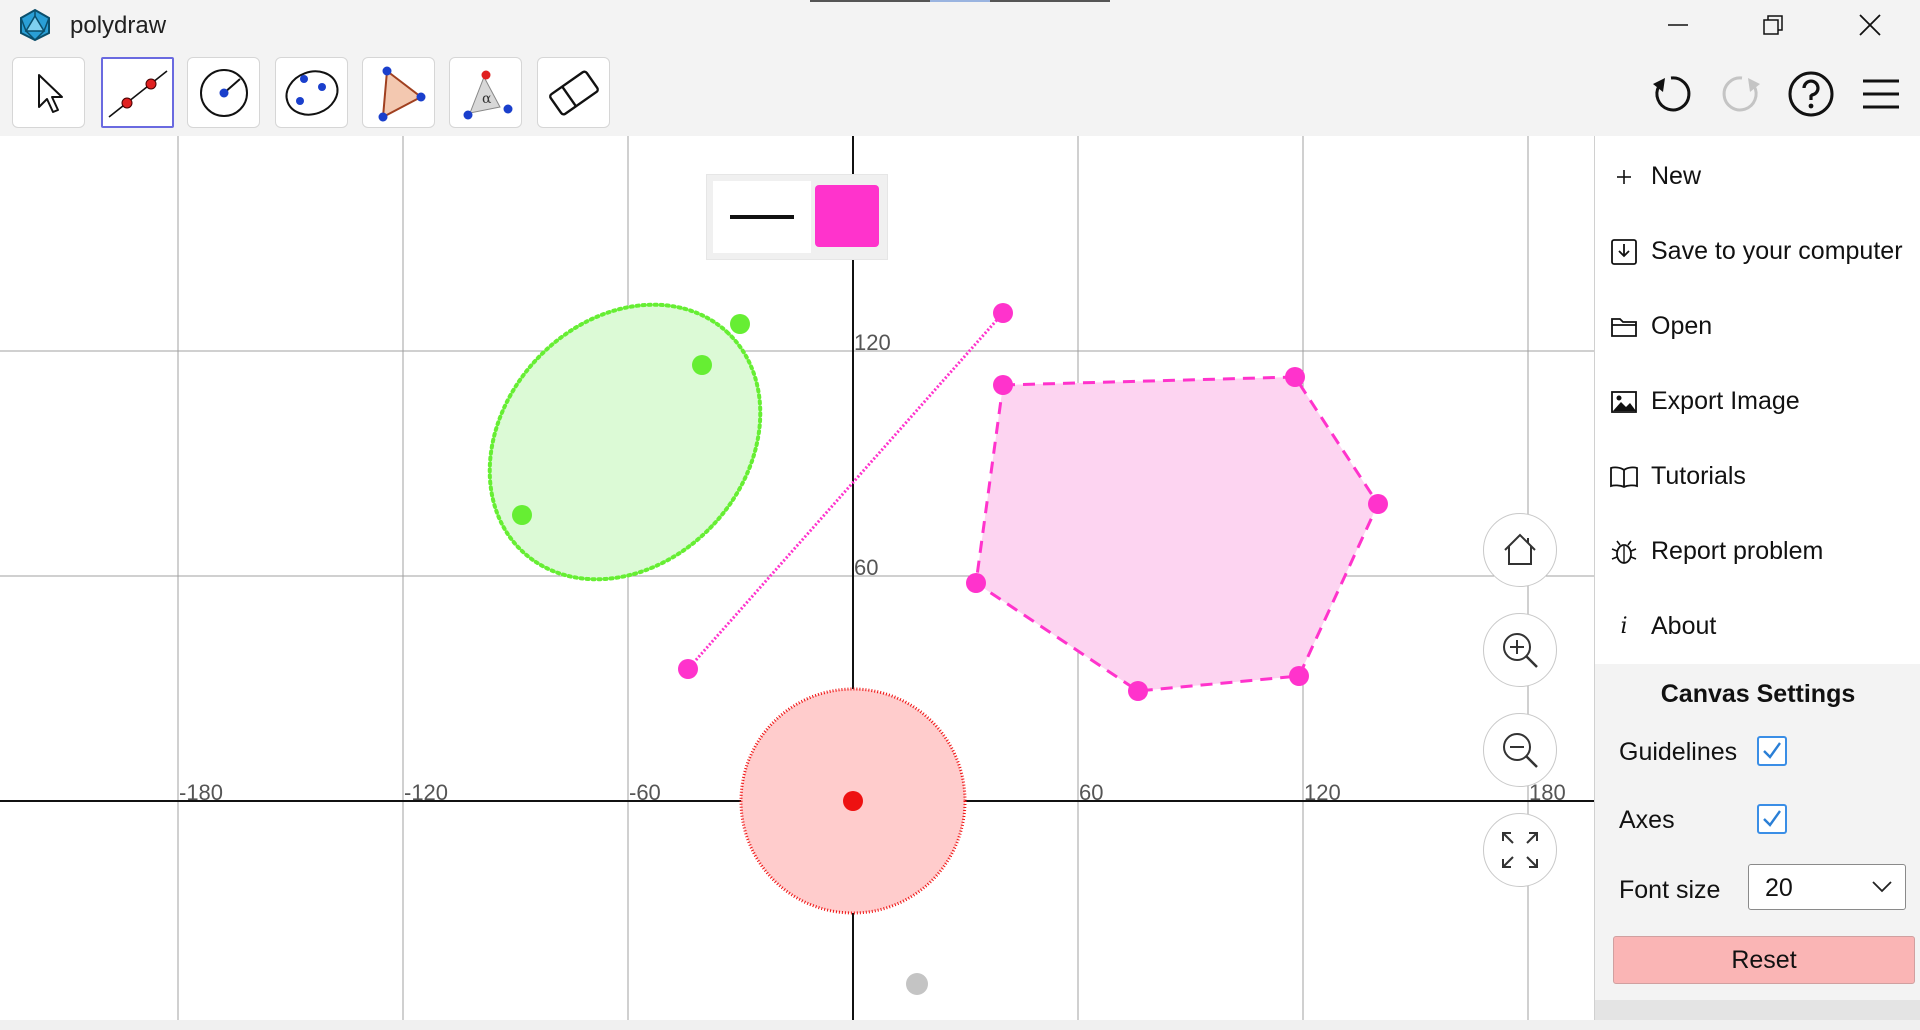  I want to click on ellipse-tool-icon, so click(311, 92).